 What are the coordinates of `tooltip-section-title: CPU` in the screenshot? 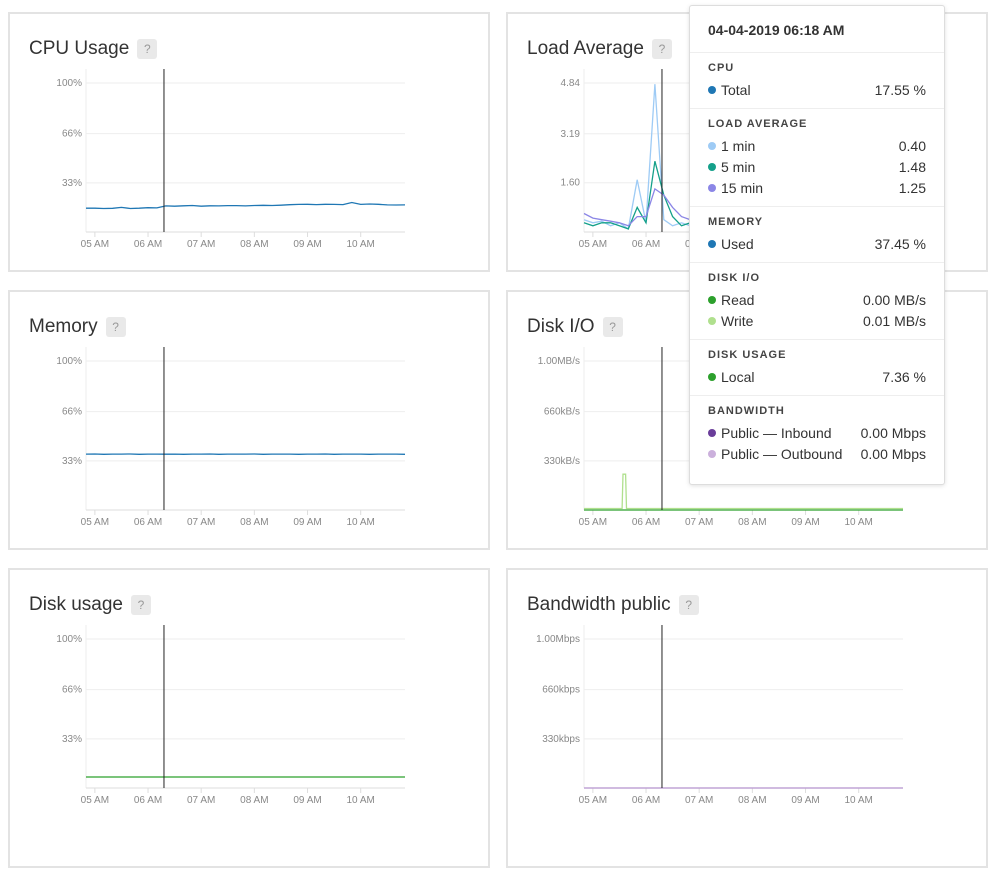 It's located at (721, 68).